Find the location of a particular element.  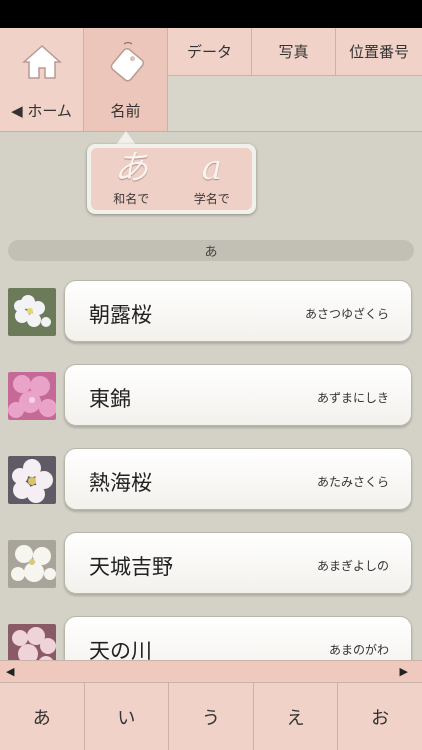

latin-a-icon: a is located at coordinates (211, 168).